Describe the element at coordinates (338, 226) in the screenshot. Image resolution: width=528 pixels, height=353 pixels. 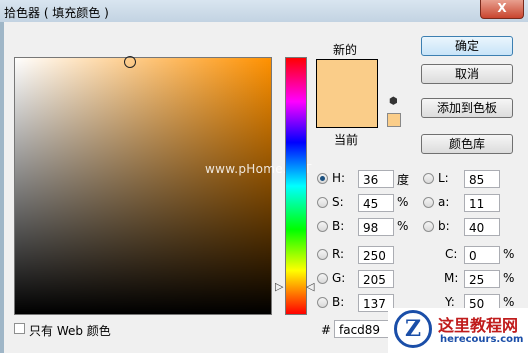
I see `b-label: B:` at that location.